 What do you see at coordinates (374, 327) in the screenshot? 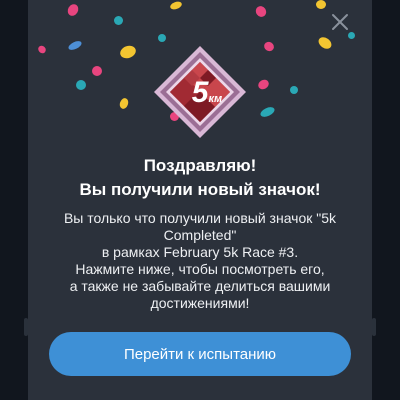
I see `background-edge-right` at bounding box center [374, 327].